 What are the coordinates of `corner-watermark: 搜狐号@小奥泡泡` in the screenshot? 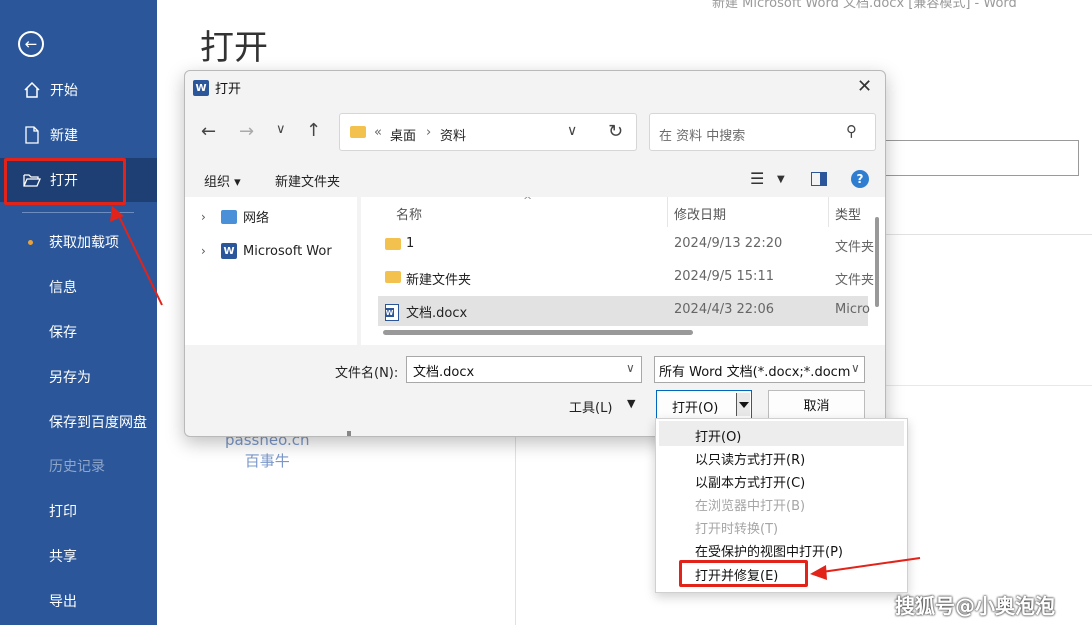 It's located at (975, 606).